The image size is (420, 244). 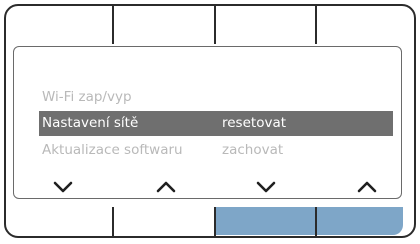 What do you see at coordinates (112, 150) in the screenshot?
I see `menu-item-label: Aktualizace softwaru` at bounding box center [112, 150].